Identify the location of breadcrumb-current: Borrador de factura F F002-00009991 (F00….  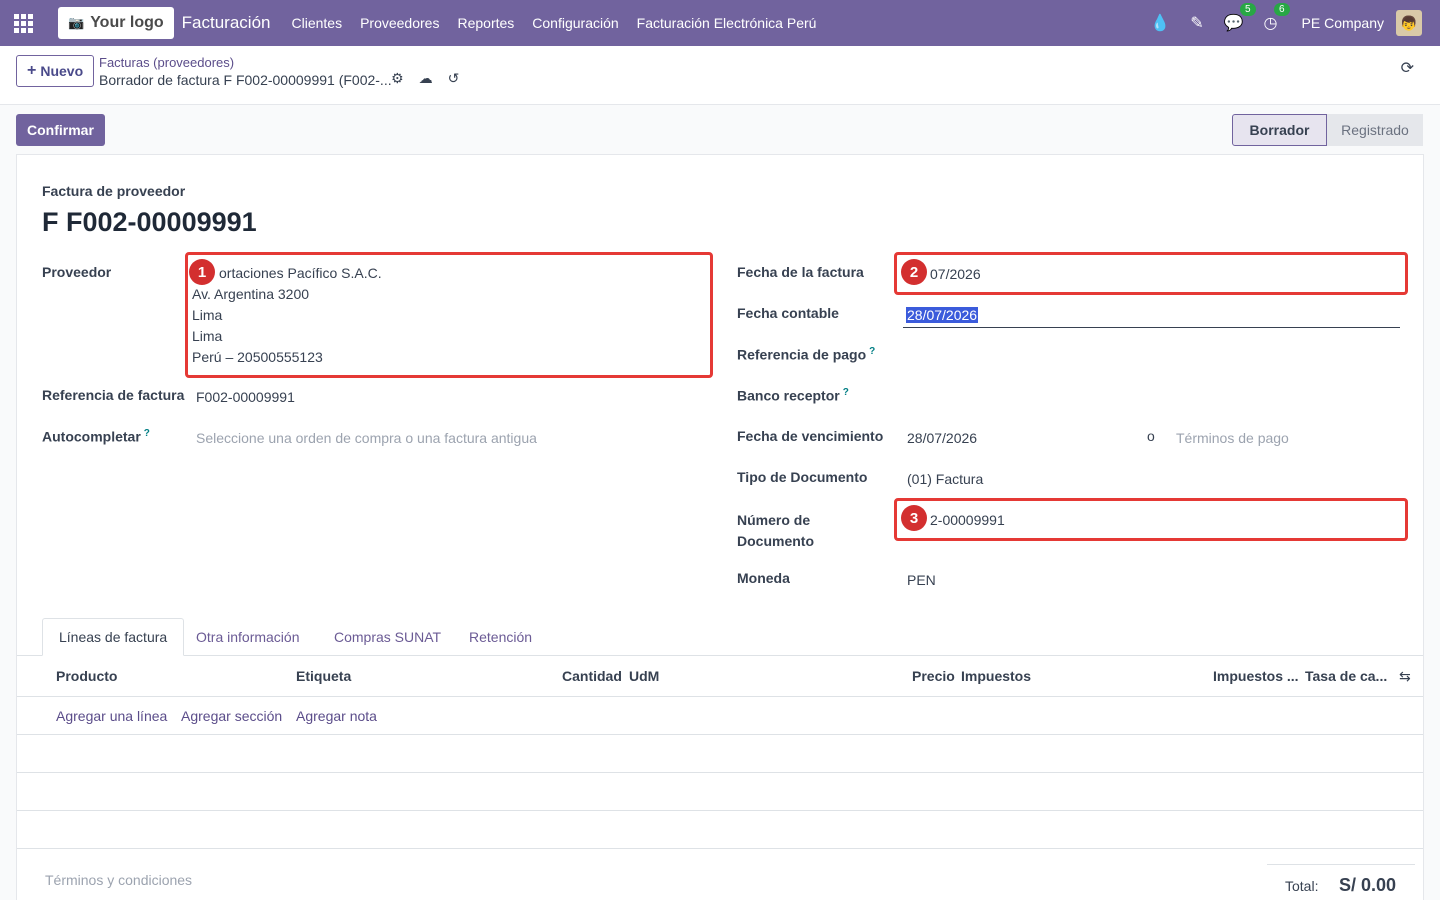
(245, 80).